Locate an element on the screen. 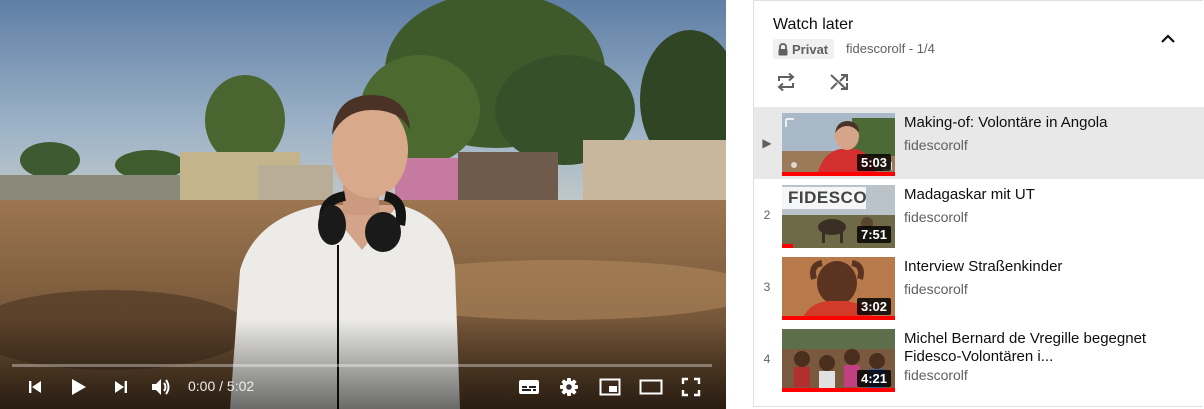  playlist-header: Watch later Privat fidescorolf - 1/4 is located at coordinates (979, 53).